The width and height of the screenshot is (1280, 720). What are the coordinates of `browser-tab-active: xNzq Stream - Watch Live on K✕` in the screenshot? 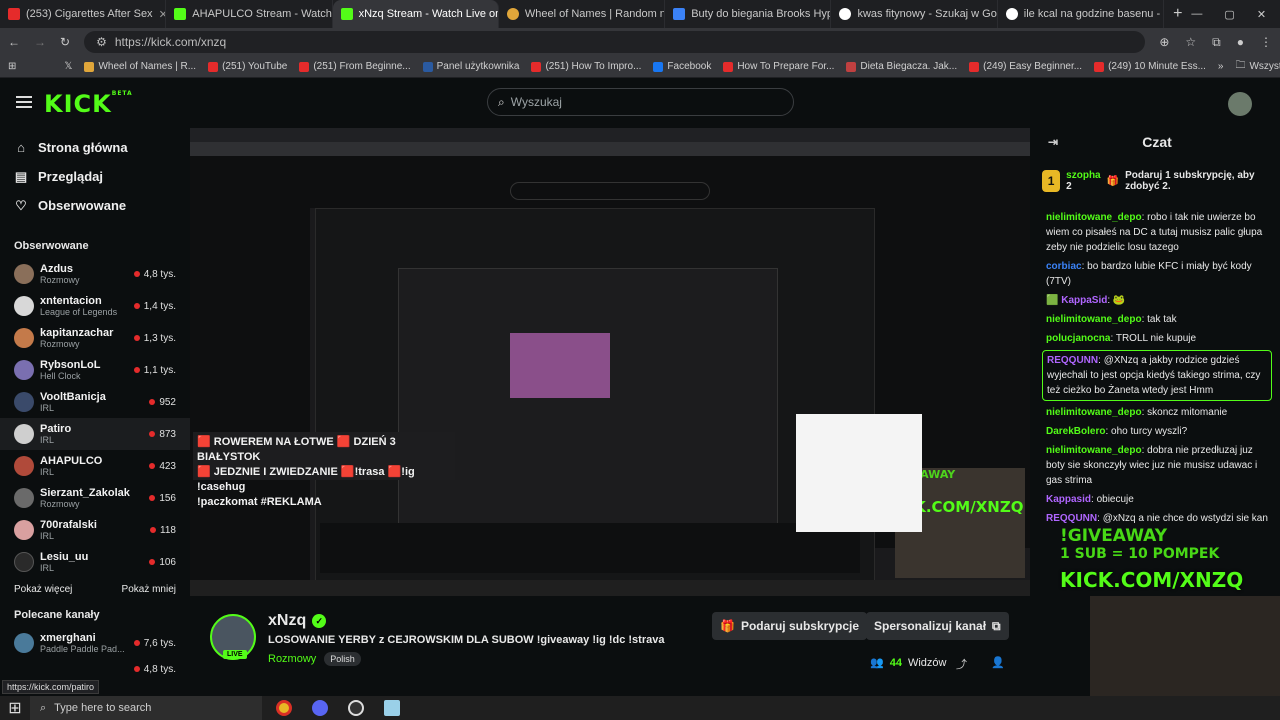 It's located at (415, 14).